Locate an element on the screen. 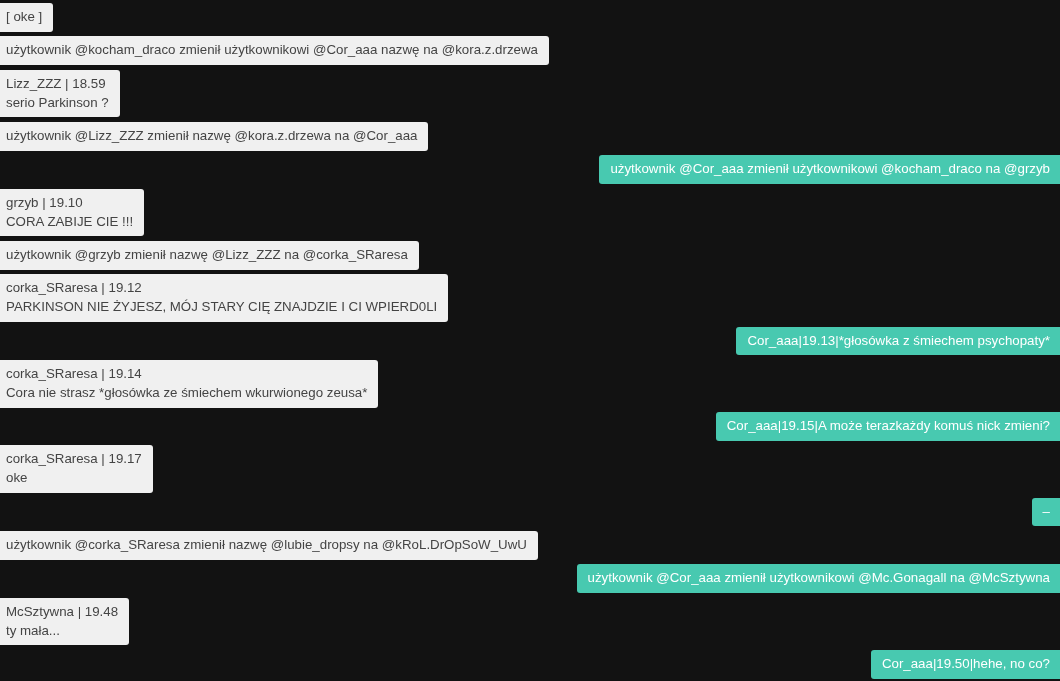  message-bubble: użytkownik @Cor_aaa zmienił użytkownikowi @kocham_draco na @grzyb is located at coordinates (829, 170).